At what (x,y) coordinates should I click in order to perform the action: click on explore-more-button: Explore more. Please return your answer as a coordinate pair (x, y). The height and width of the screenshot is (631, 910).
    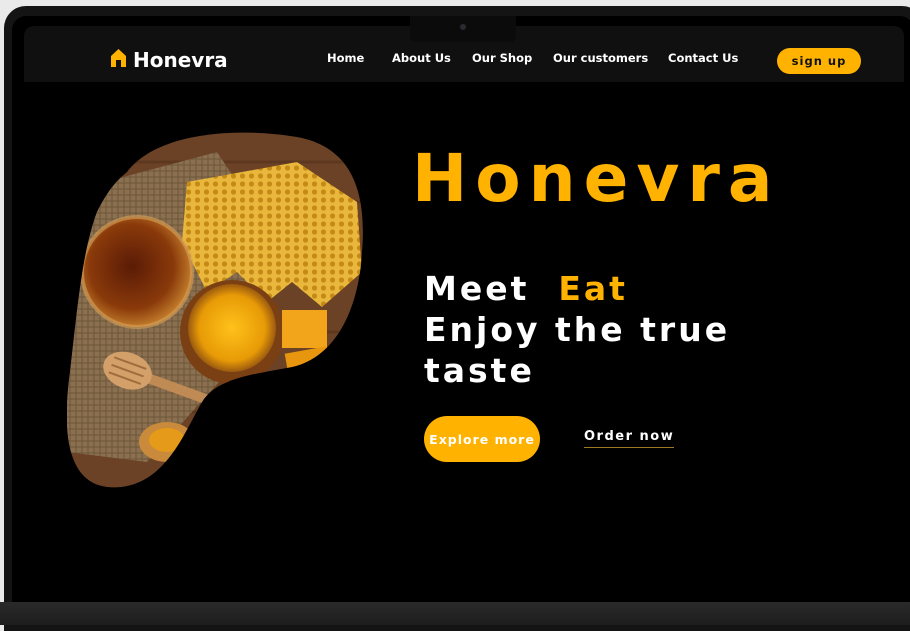
    Looking at the image, I should click on (482, 439).